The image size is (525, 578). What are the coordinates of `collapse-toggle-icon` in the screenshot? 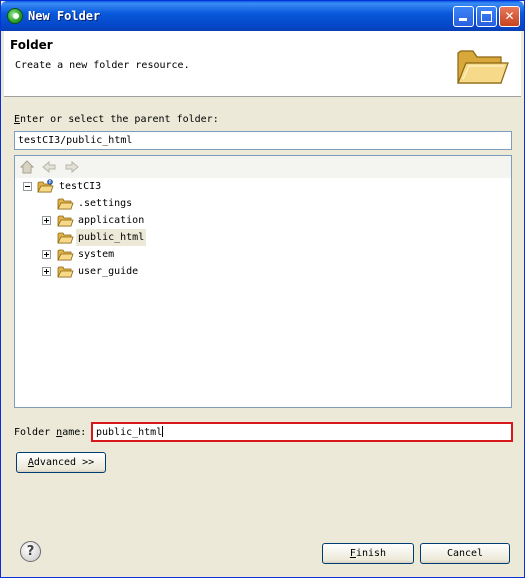 It's located at (27, 186).